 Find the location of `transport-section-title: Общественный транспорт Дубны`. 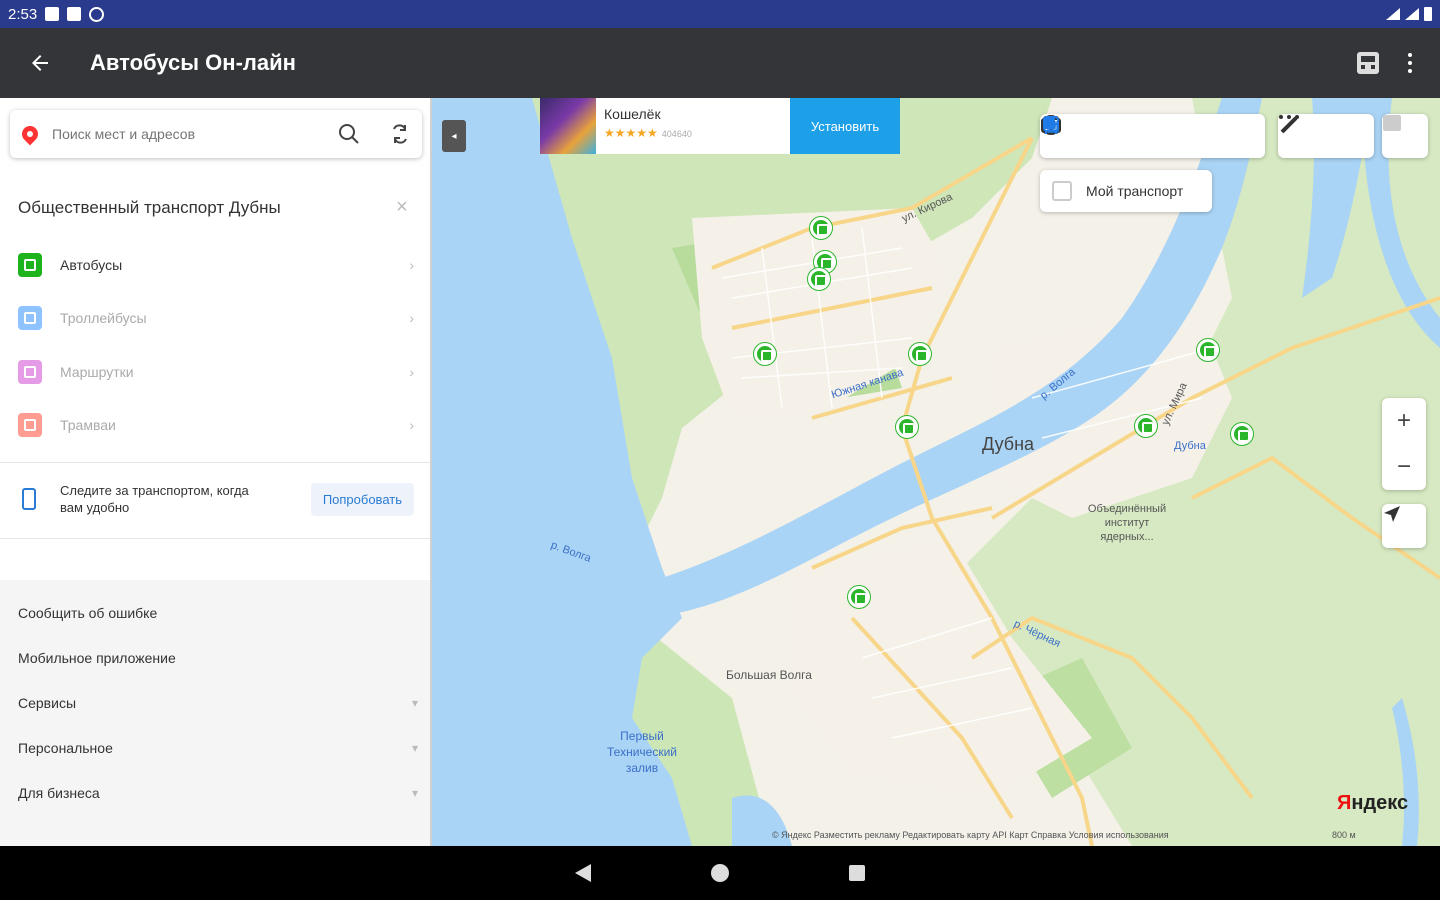

transport-section-title: Общественный транспорт Дубны is located at coordinates (149, 207).